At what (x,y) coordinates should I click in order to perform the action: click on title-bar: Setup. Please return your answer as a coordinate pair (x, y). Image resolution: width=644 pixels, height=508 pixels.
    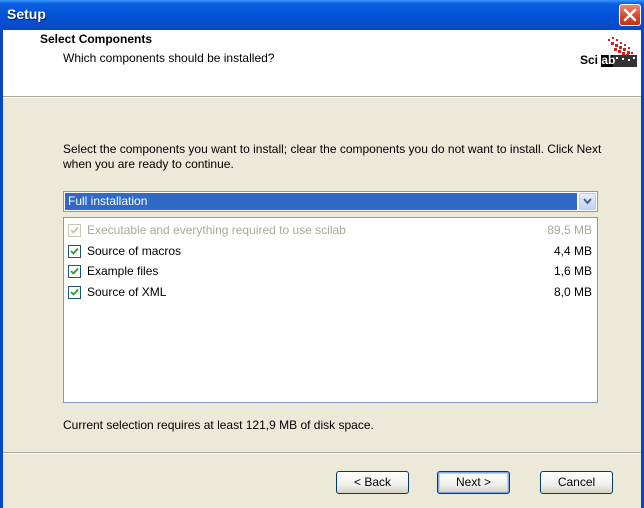
    Looking at the image, I should click on (322, 15).